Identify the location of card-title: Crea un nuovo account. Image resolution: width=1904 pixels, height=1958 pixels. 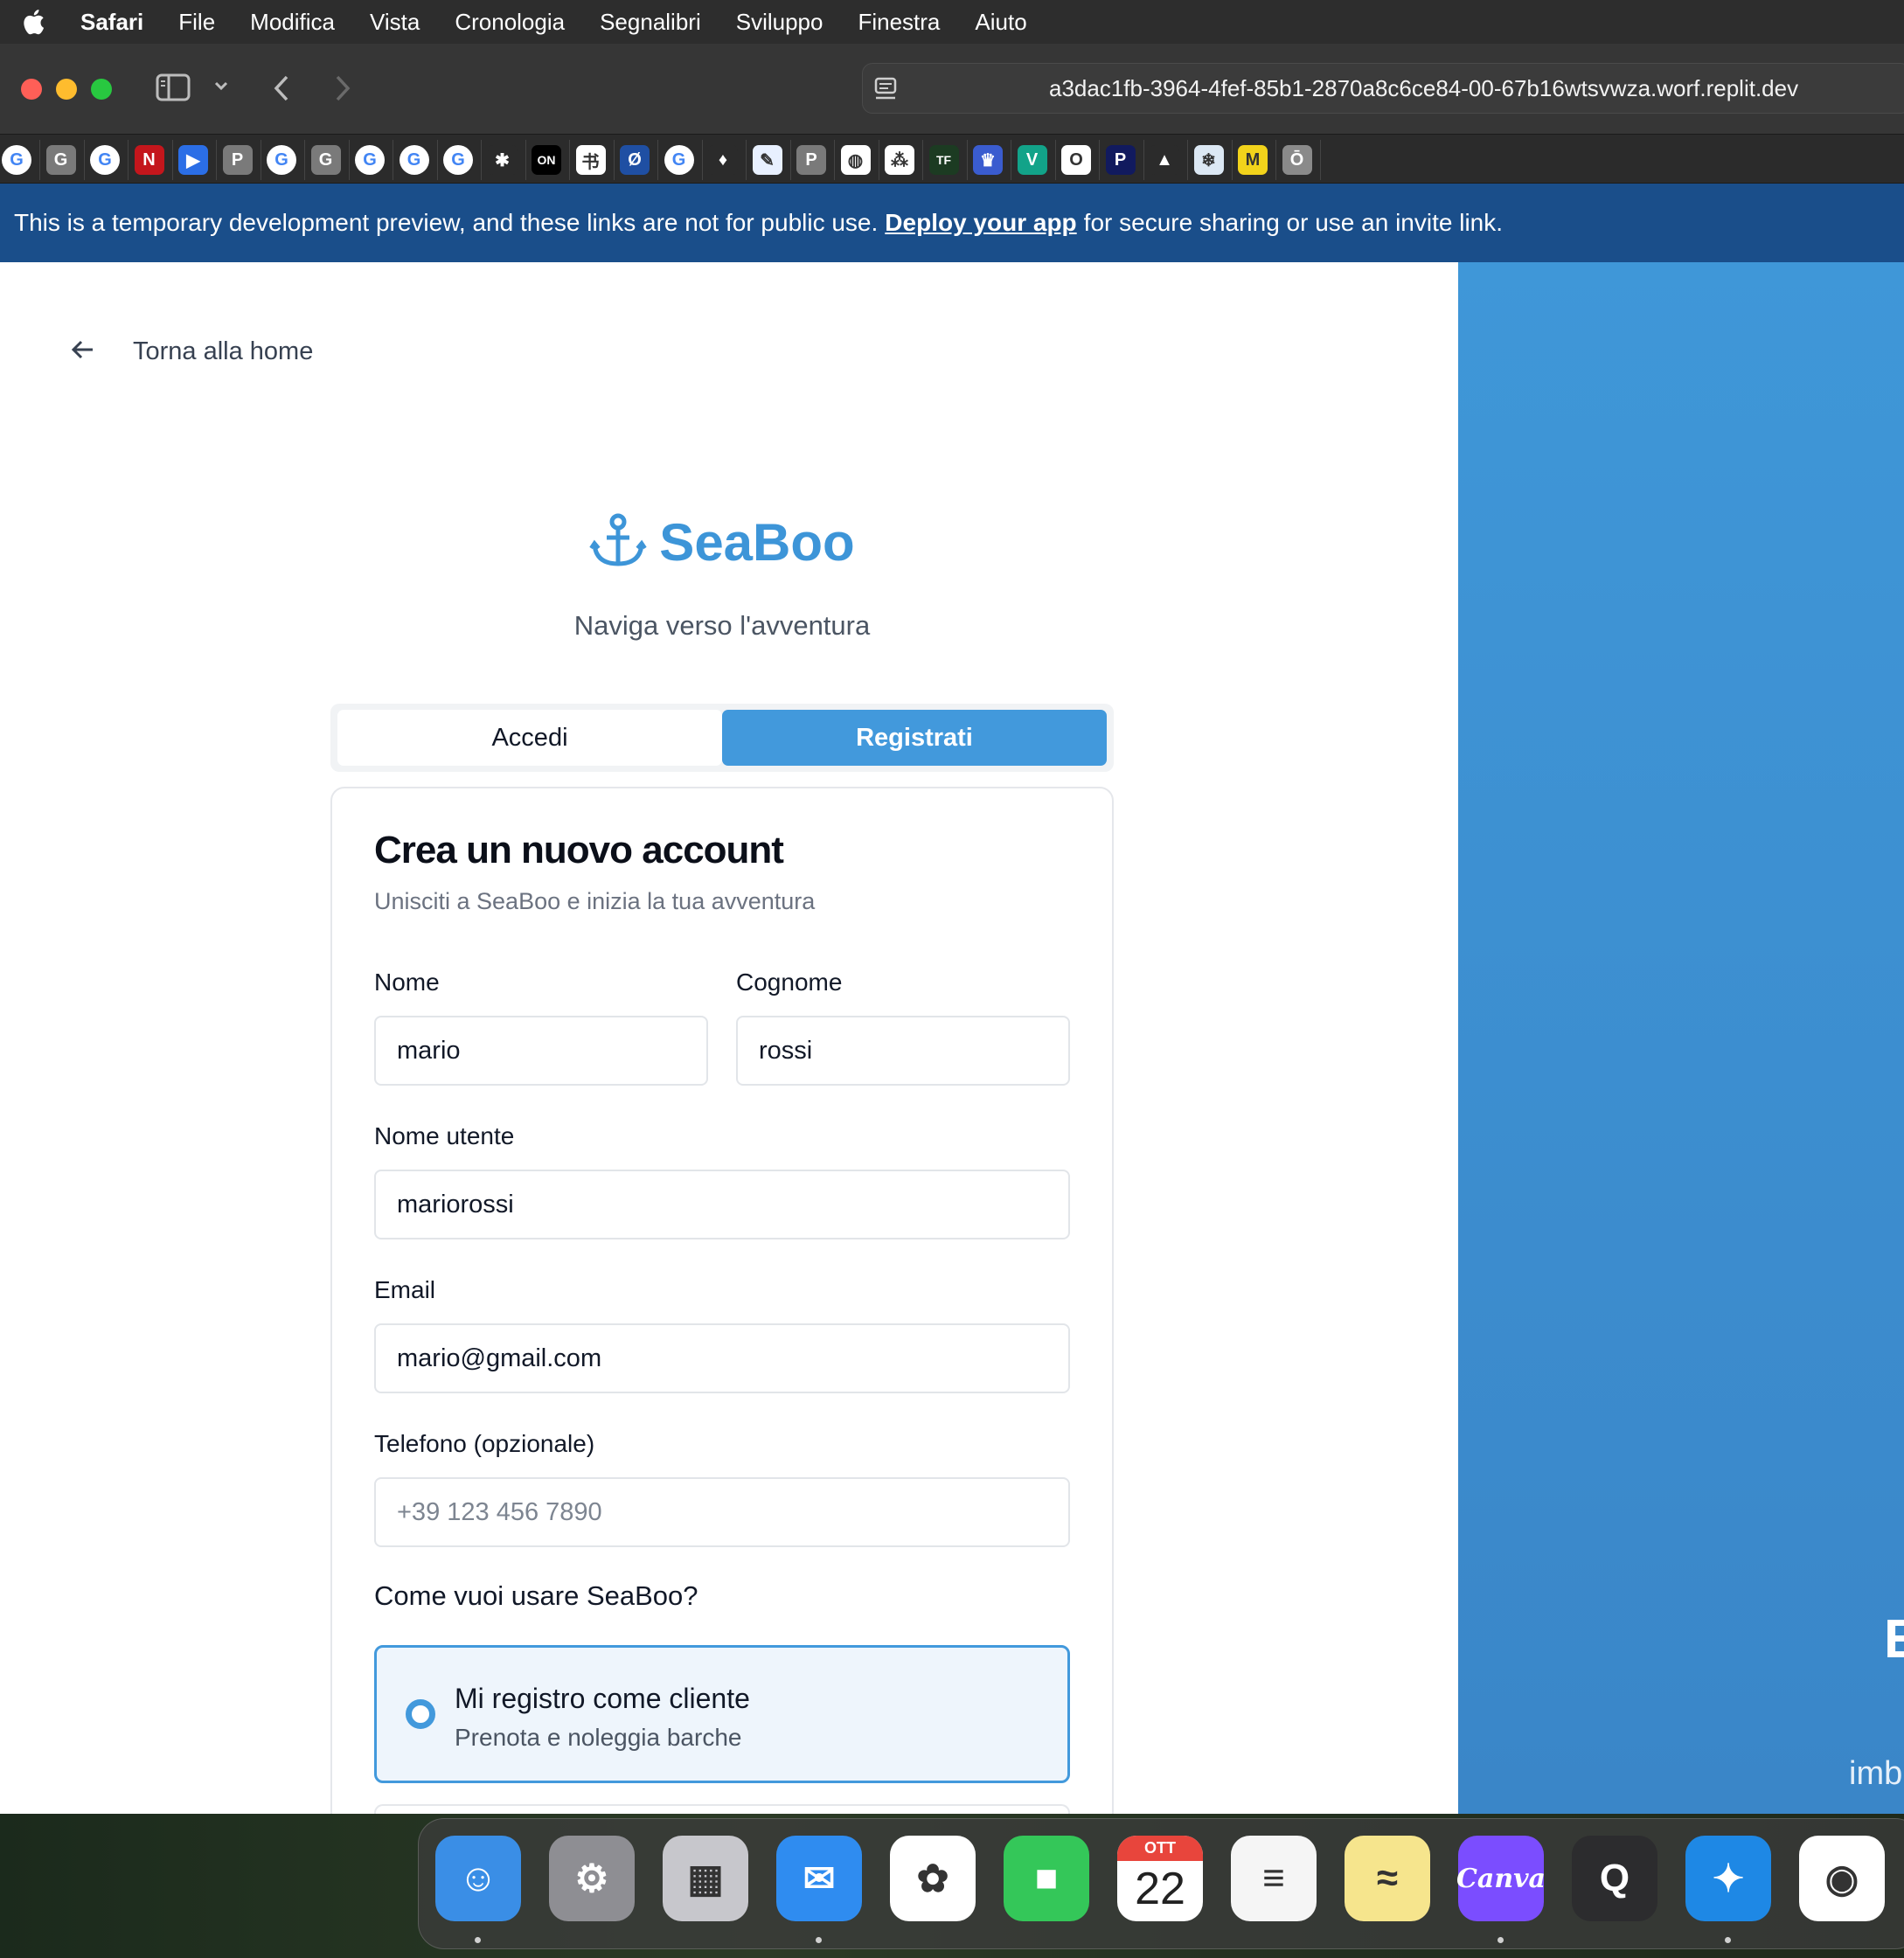
(579, 850).